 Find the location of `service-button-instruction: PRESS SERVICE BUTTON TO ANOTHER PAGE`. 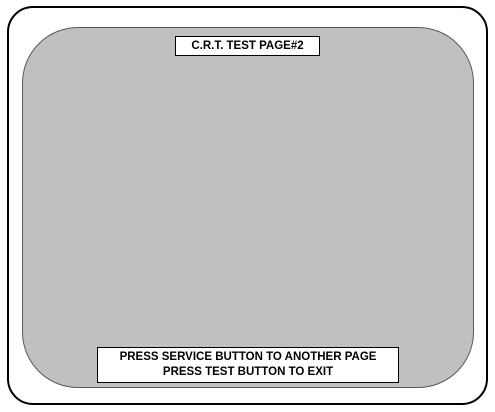

service-button-instruction: PRESS SERVICE BUTTON TO ANOTHER PAGE is located at coordinates (248, 357).